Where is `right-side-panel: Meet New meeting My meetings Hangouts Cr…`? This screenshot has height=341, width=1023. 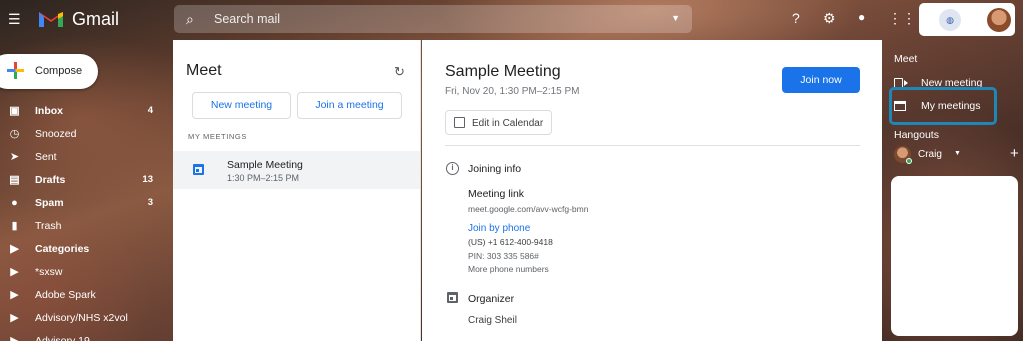 right-side-panel: Meet New meeting My meetings Hangouts Cr… is located at coordinates (952, 190).